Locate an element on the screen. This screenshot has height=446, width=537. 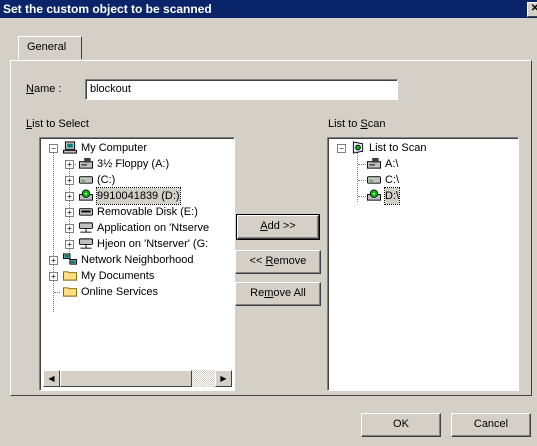
network-neighborhood-icon is located at coordinates (70, 259).